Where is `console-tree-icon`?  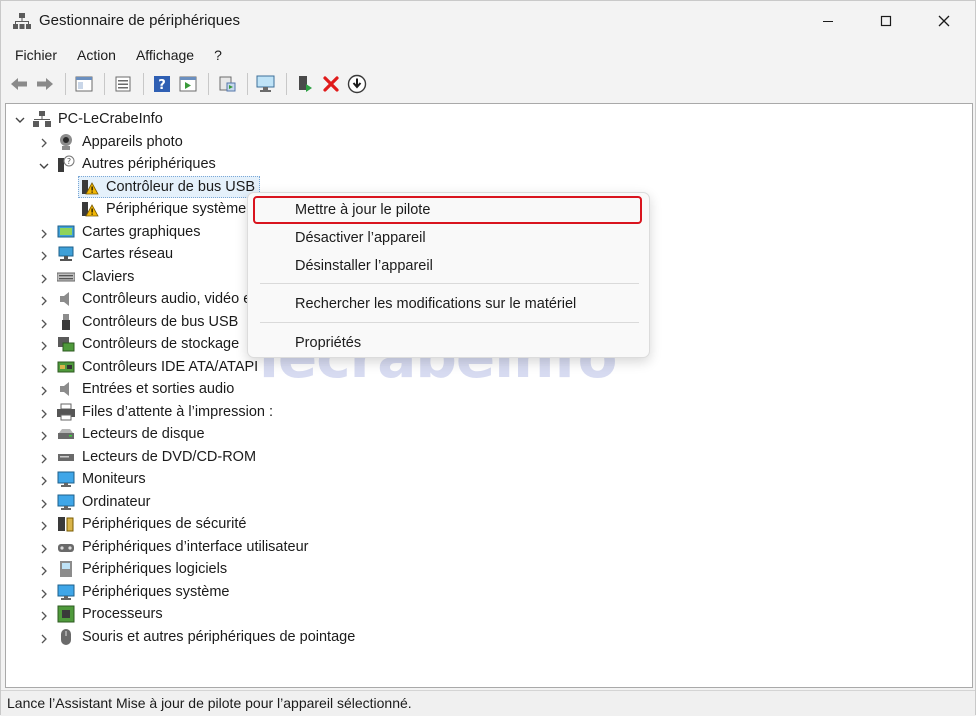
console-tree-icon is located at coordinates (84, 84).